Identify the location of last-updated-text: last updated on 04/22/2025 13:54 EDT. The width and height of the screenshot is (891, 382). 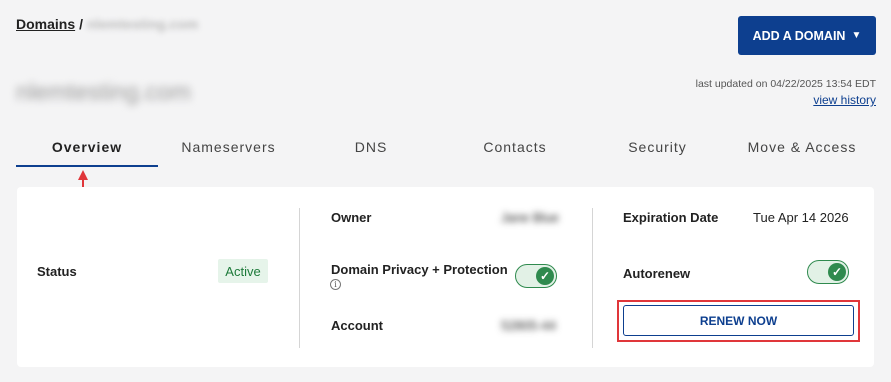
(785, 84).